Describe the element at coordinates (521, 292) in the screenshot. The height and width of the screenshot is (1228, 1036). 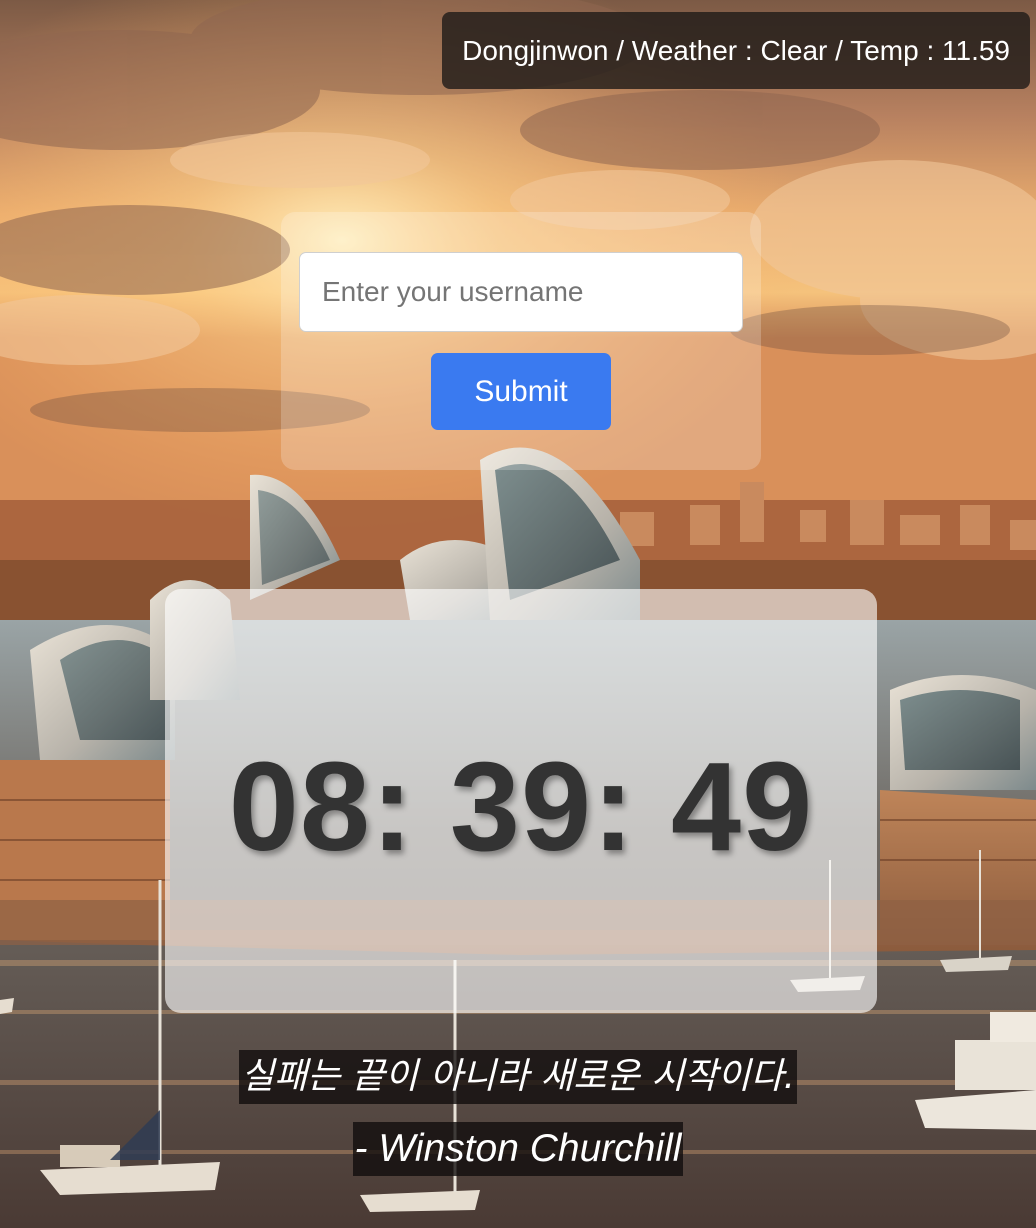
I see `username-input` at that location.